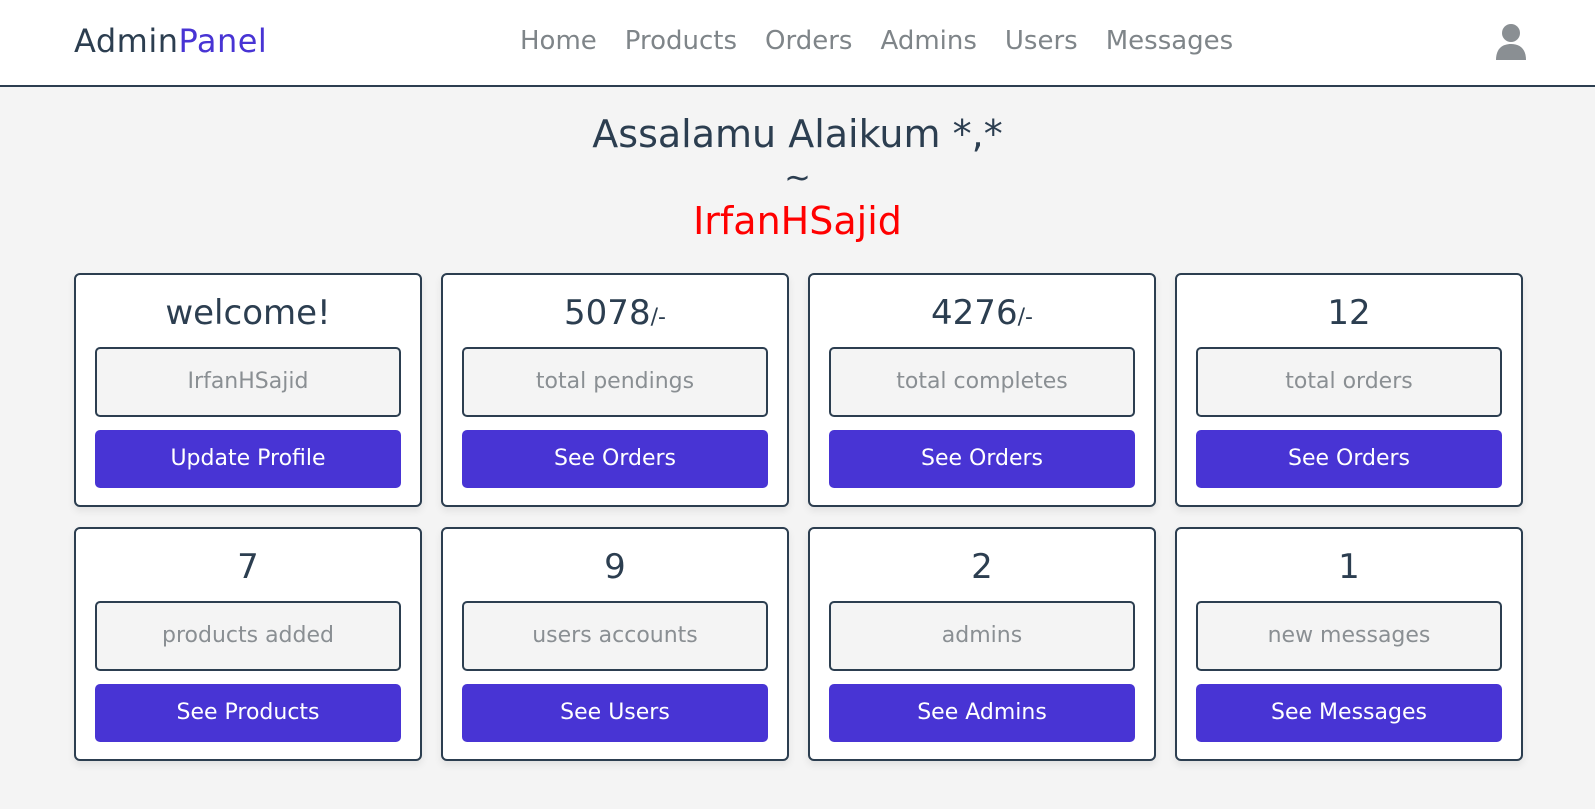  What do you see at coordinates (1349, 636) in the screenshot?
I see `card-label: new messages` at bounding box center [1349, 636].